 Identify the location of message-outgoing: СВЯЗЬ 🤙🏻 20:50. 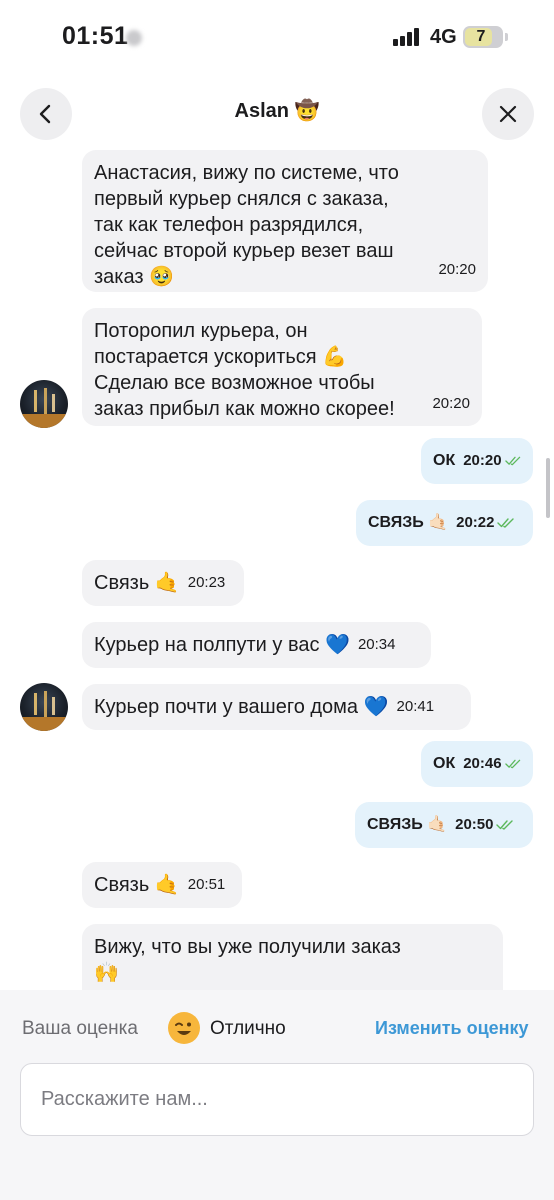
(444, 825).